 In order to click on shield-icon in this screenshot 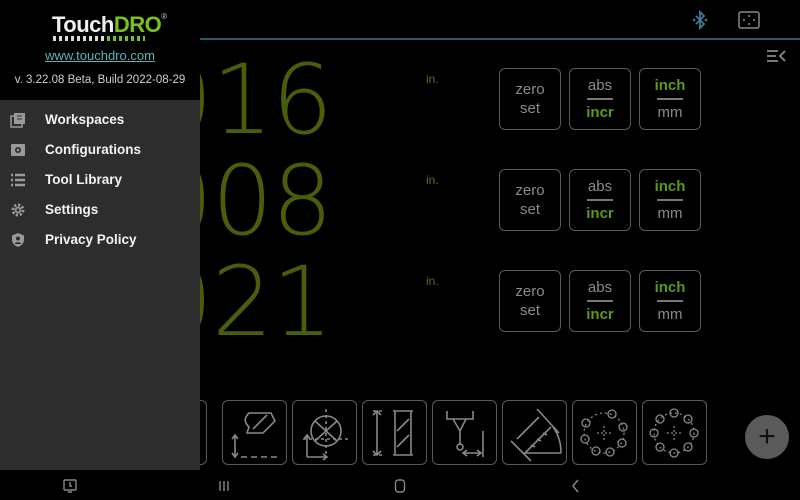, I will do `click(18, 240)`.